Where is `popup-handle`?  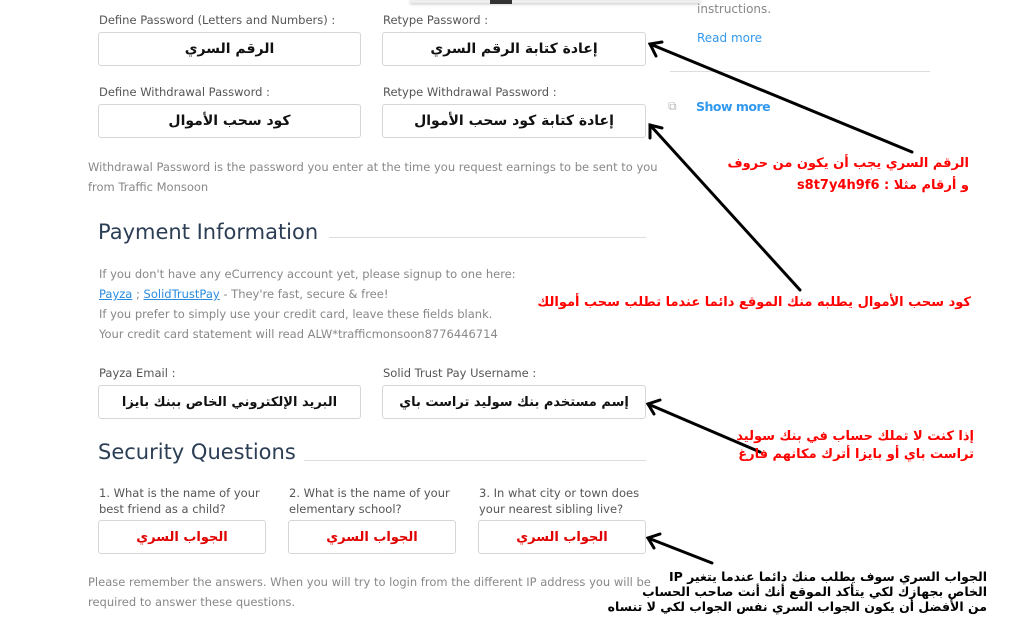
popup-handle is located at coordinates (501, 2).